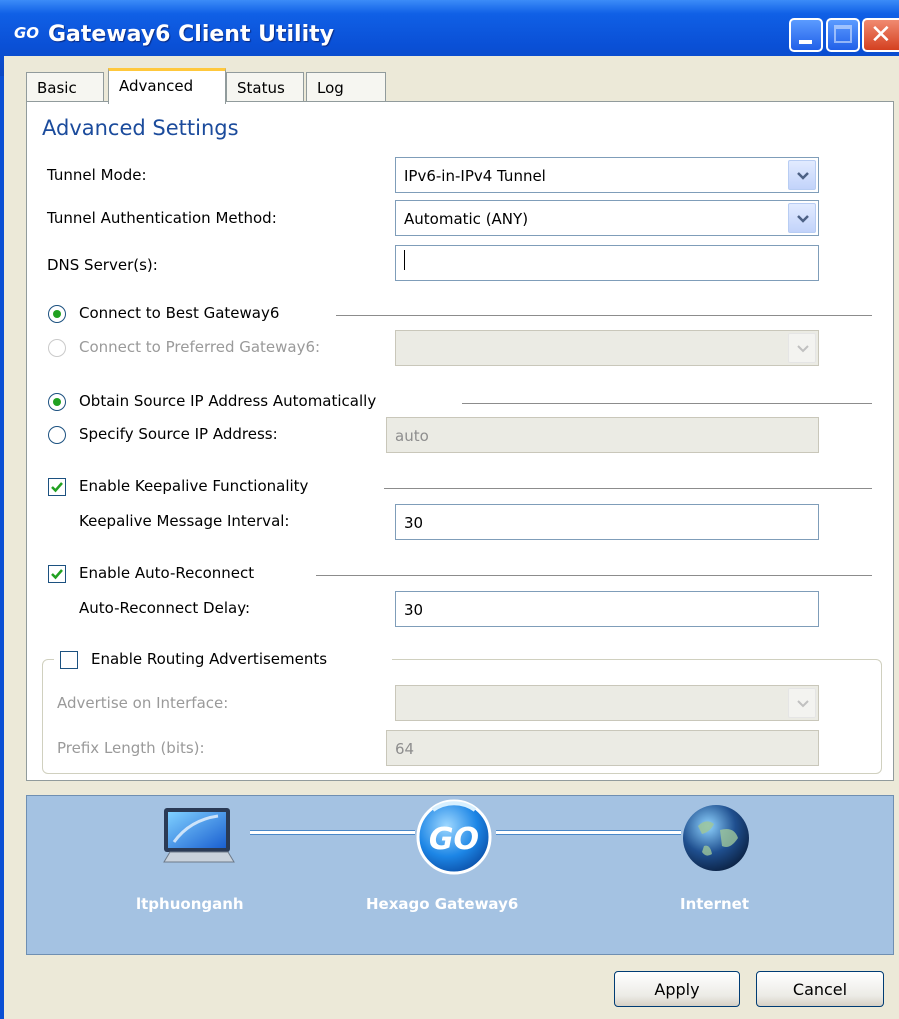  I want to click on dns-servers-input, so click(607, 263).